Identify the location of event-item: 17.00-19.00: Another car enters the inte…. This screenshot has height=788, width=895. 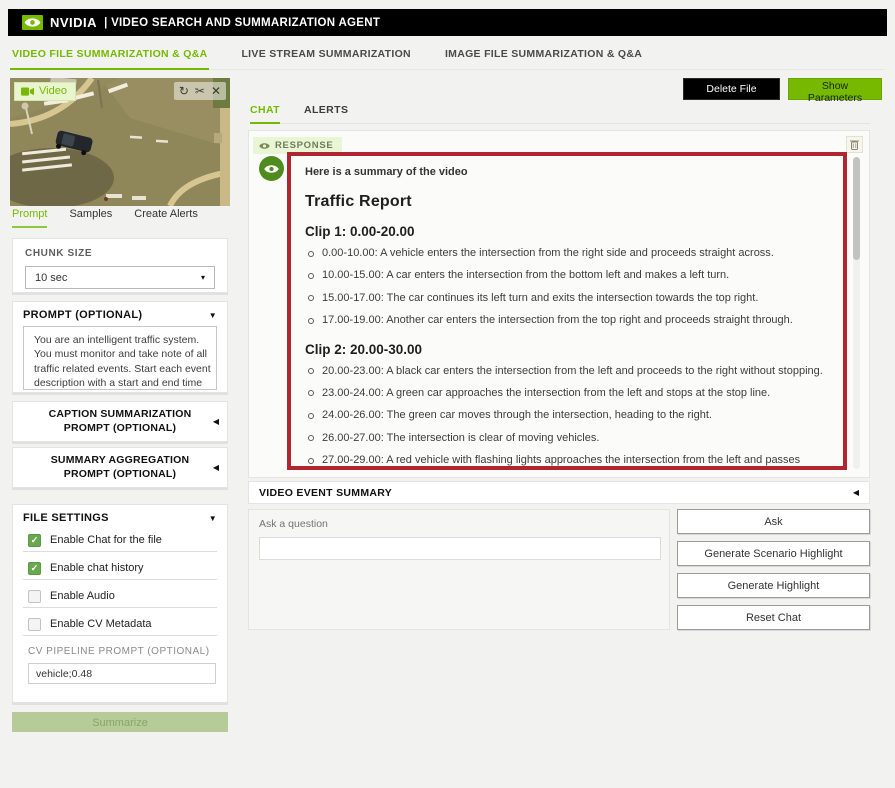
(567, 320).